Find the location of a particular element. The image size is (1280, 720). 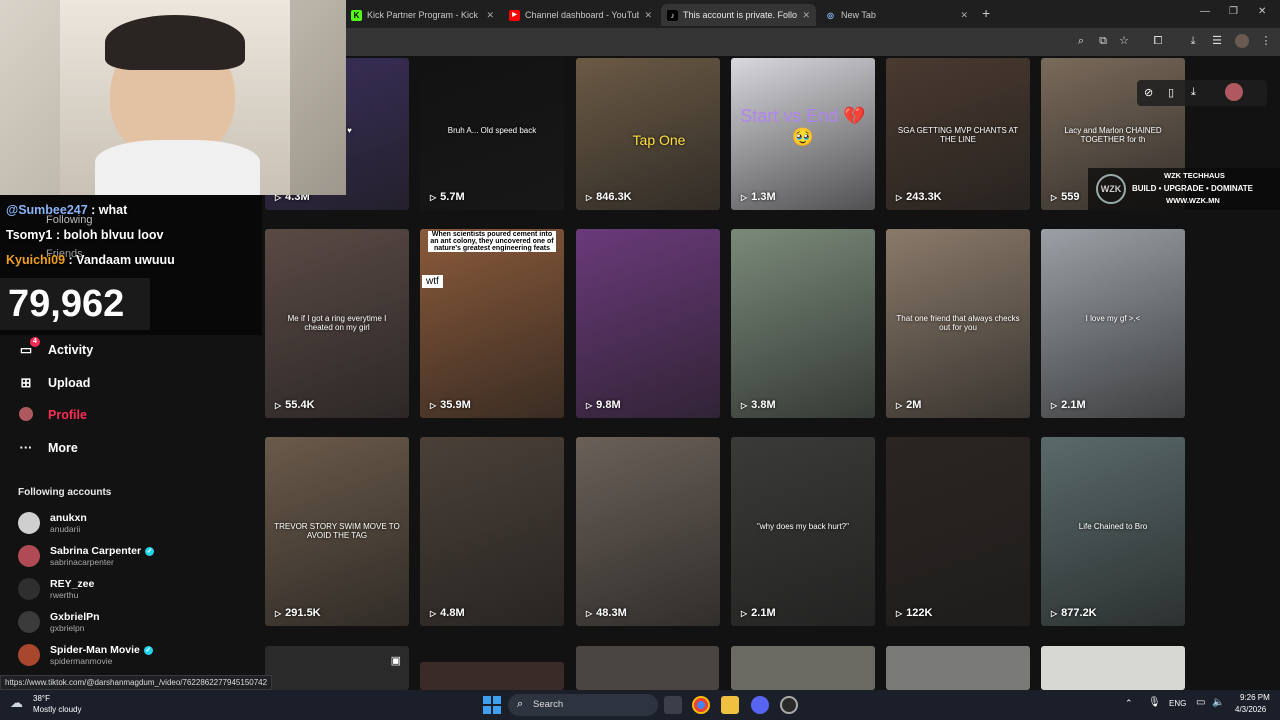

video-caption: Lacy and Marlon CHAINED TOGETHER for th is located at coordinates (1113, 135).